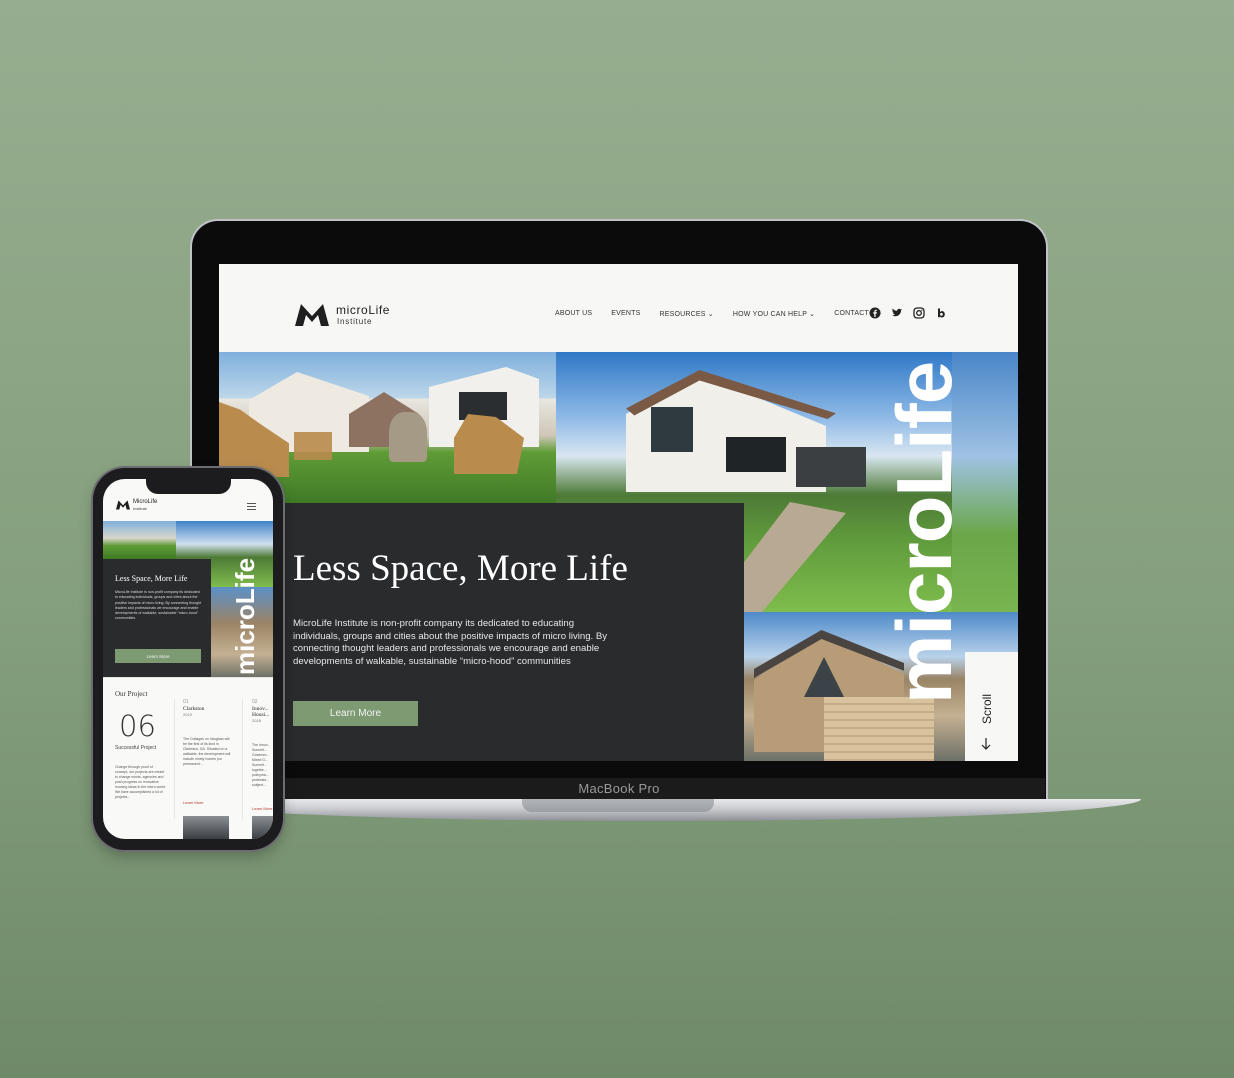 This screenshot has height=1078, width=1234. I want to click on projects-title: Our Project, so click(131, 694).